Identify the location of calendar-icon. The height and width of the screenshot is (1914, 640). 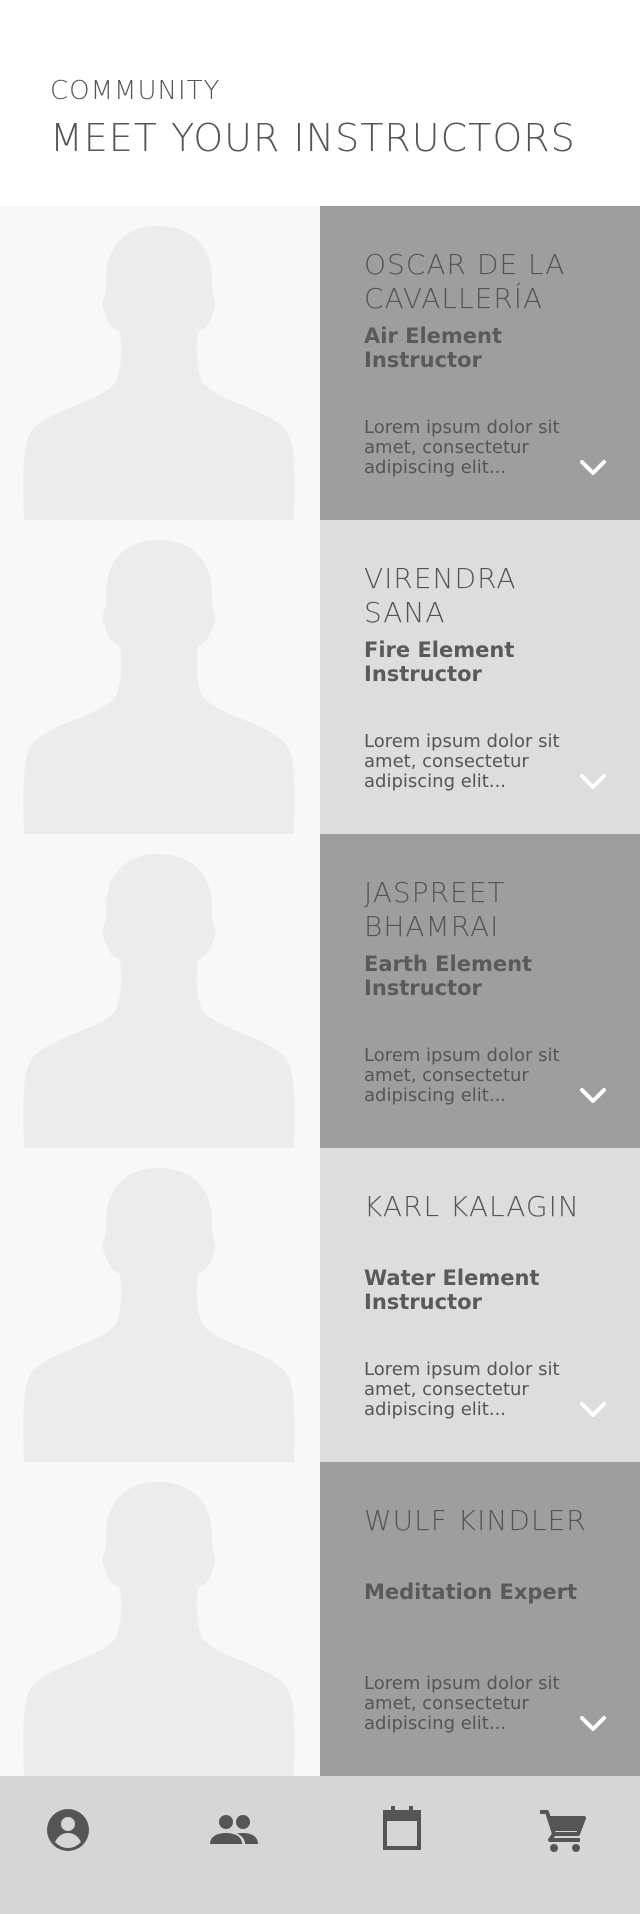
(402, 1830).